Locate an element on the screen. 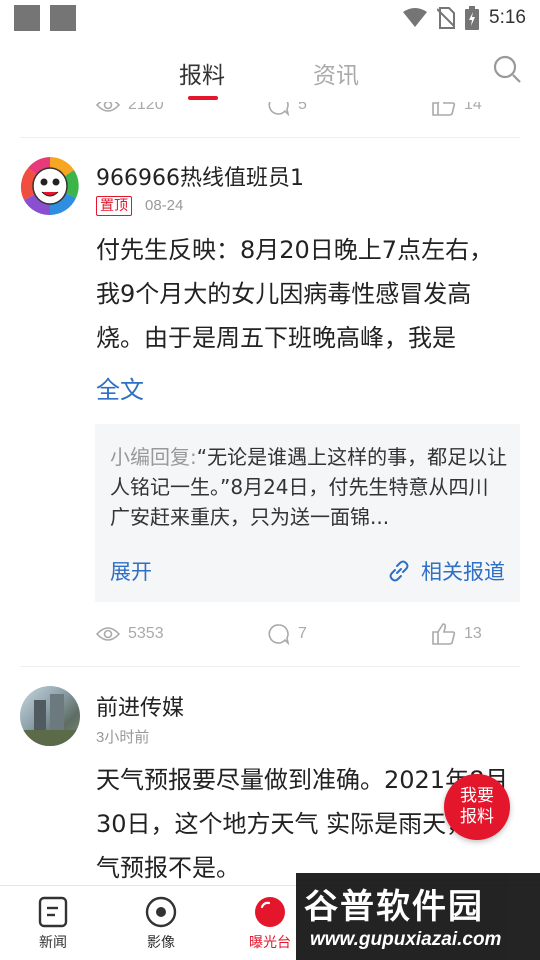  like-count-value: 14 is located at coordinates (473, 107).